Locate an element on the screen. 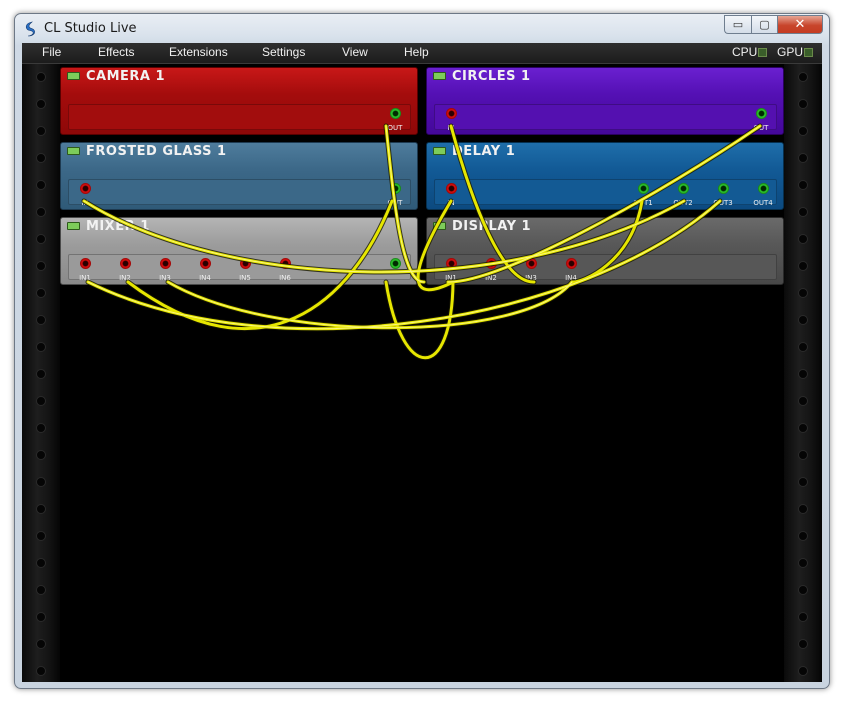 Image resolution: width=848 pixels, height=707 pixels. menu-effects: Effects is located at coordinates (116, 52).